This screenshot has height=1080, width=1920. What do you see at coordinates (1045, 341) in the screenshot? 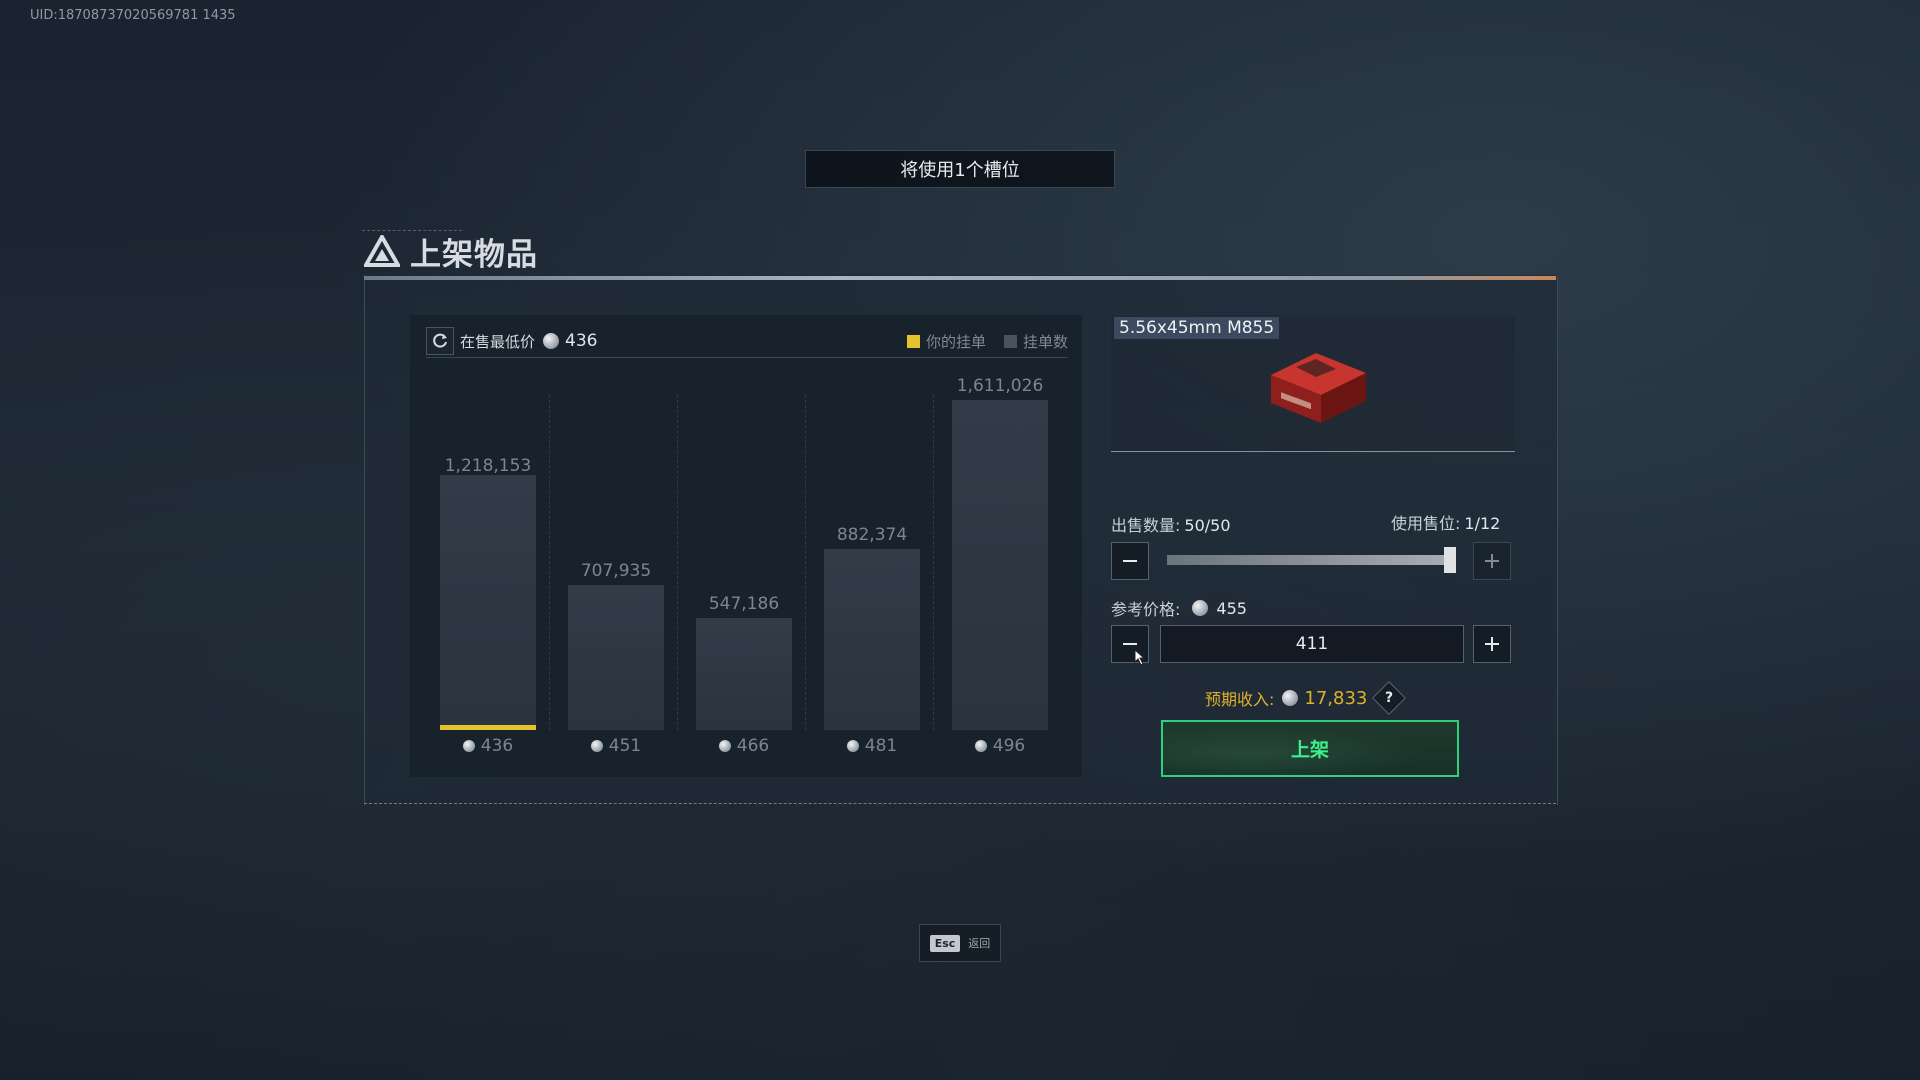
I see `legend-label-count: 挂单数` at bounding box center [1045, 341].